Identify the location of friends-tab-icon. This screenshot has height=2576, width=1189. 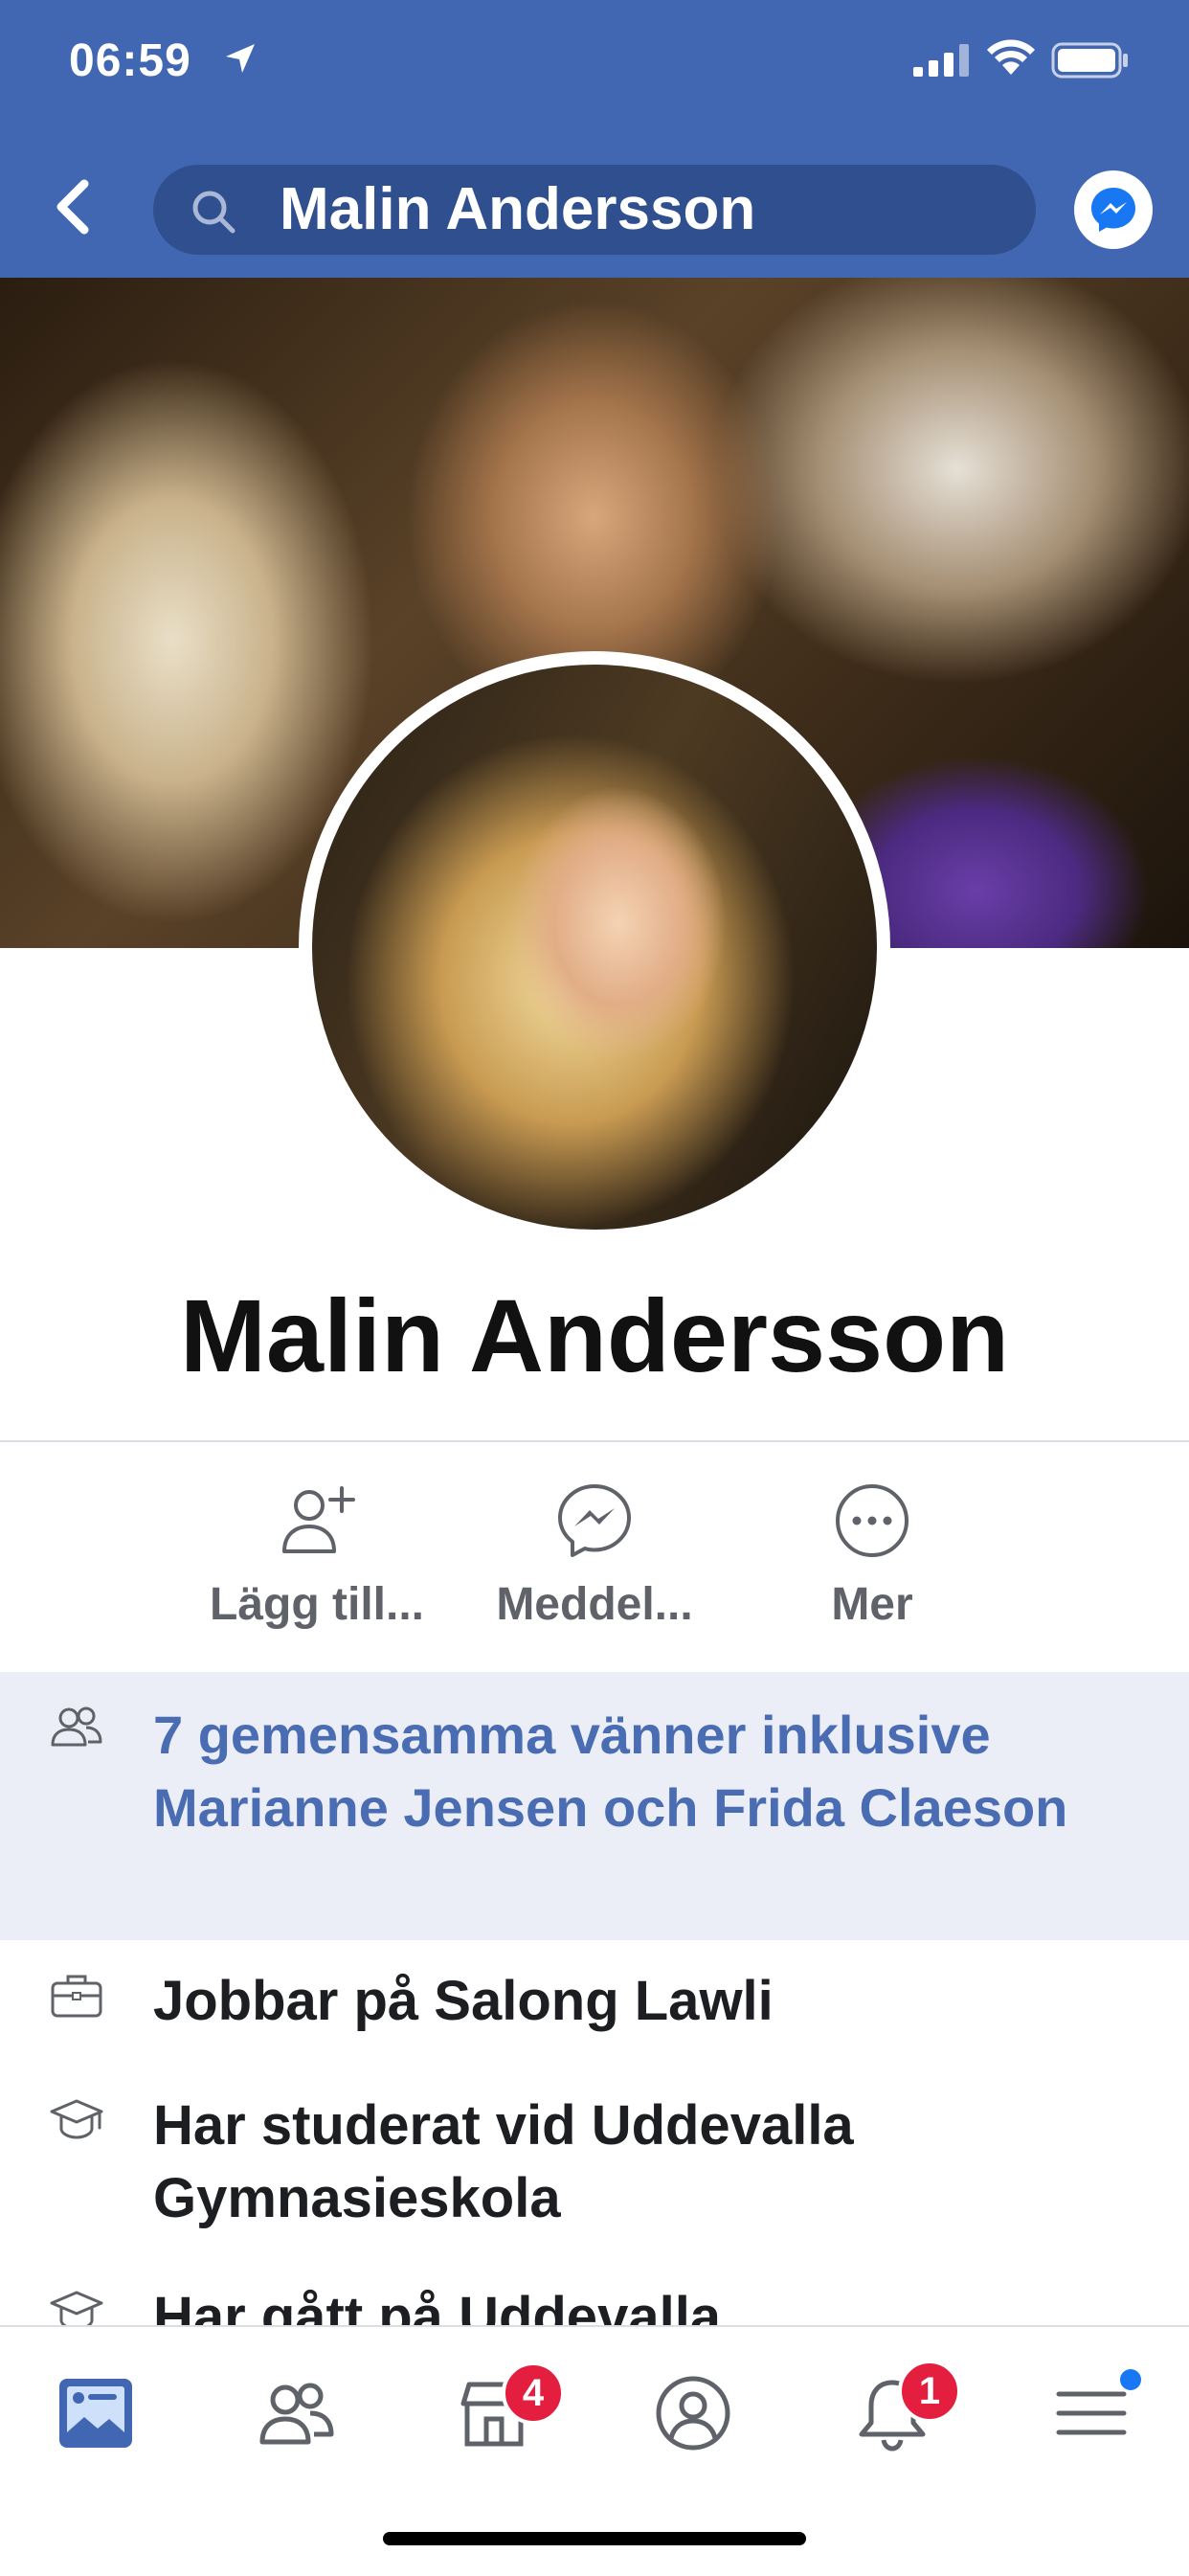
(296, 2414).